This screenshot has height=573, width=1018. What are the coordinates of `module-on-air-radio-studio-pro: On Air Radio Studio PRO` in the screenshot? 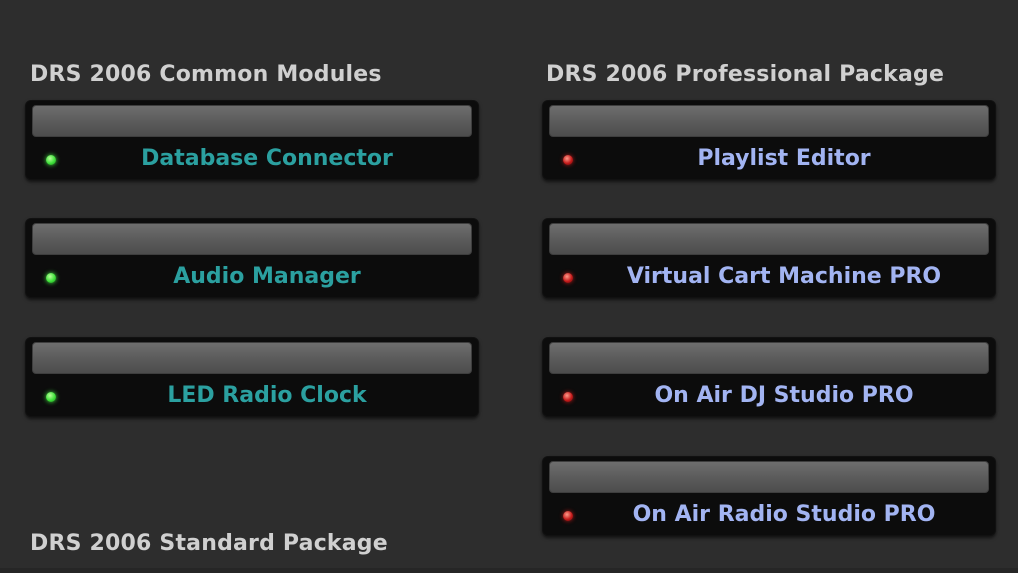 It's located at (769, 496).